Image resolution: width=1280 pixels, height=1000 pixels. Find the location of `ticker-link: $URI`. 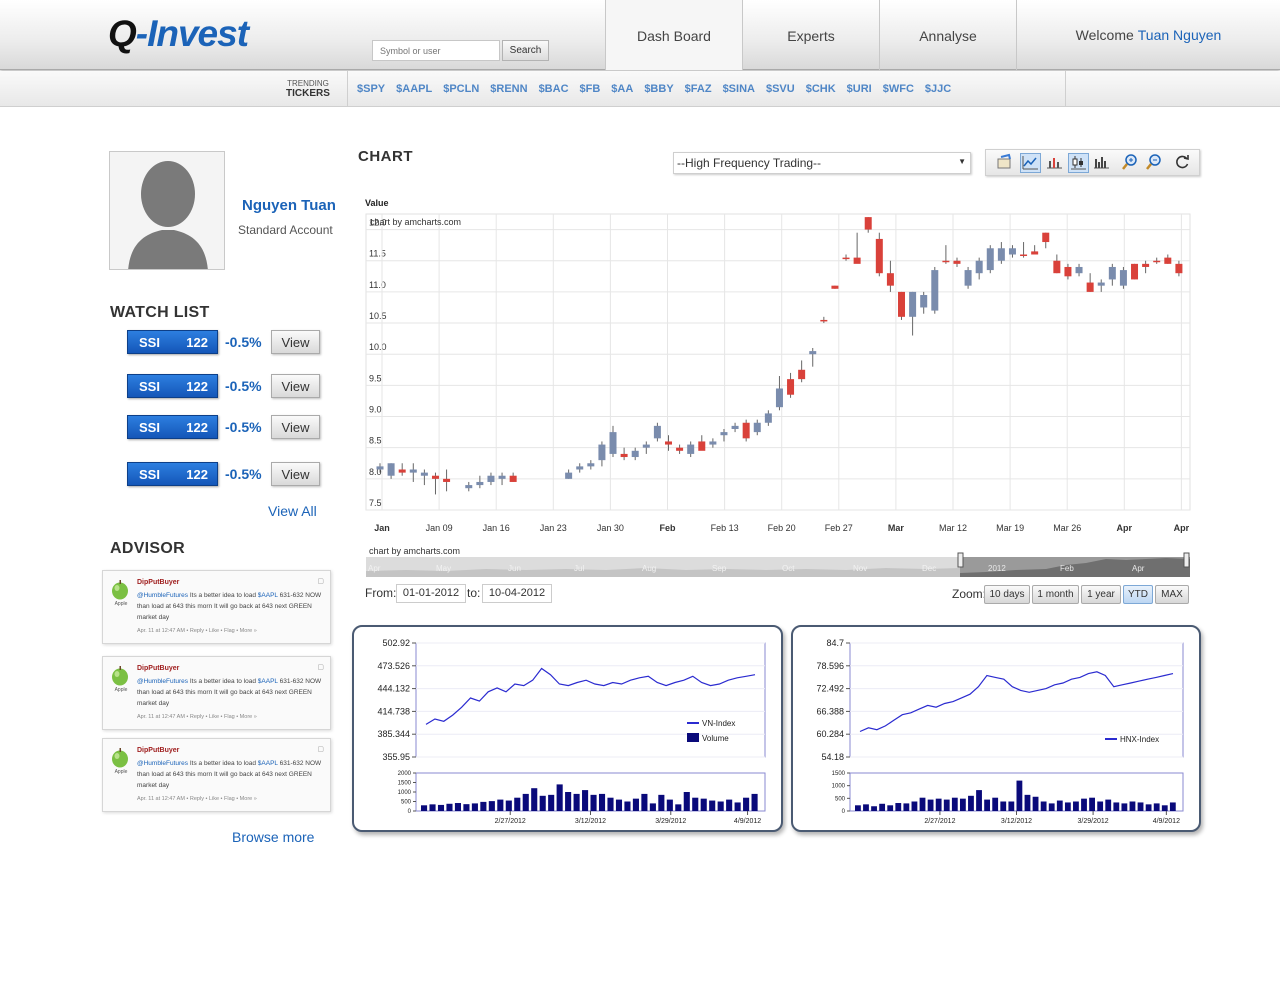

ticker-link: $URI is located at coordinates (859, 89).